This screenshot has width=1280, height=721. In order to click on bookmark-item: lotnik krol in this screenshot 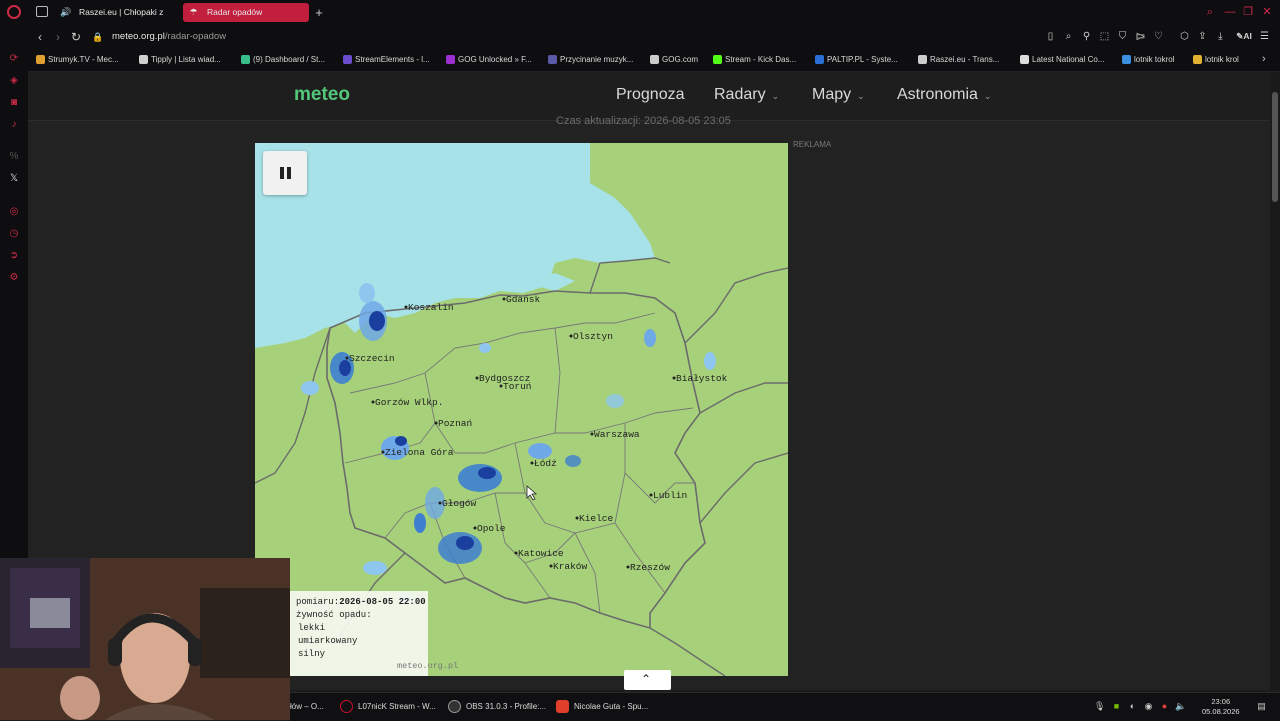, I will do `click(1216, 60)`.